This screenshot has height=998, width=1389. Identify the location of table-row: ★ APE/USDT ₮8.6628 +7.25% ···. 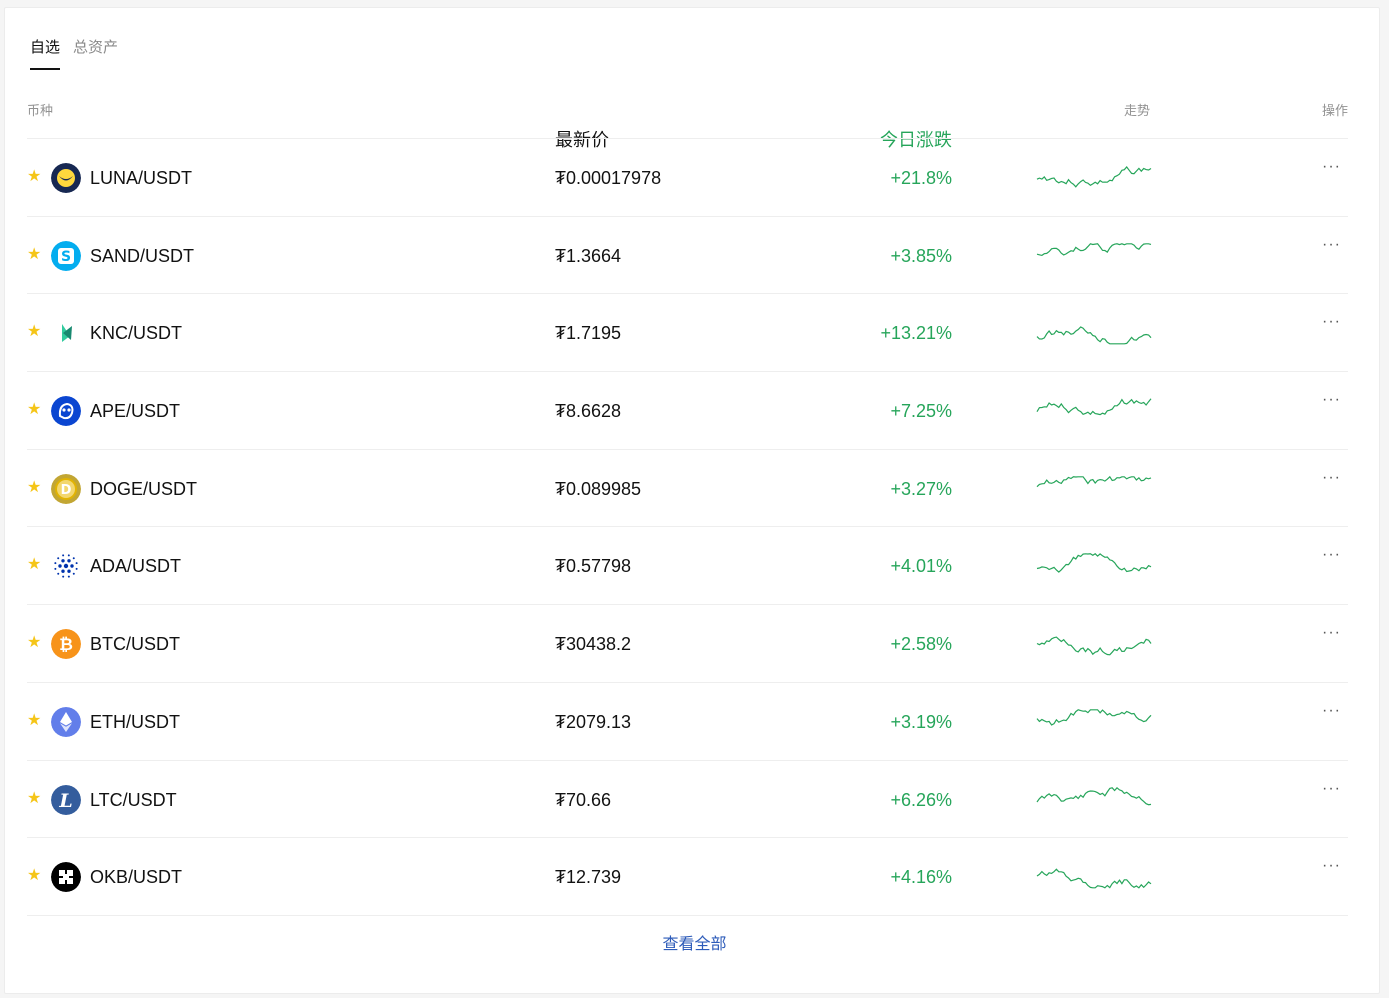
(687, 411).